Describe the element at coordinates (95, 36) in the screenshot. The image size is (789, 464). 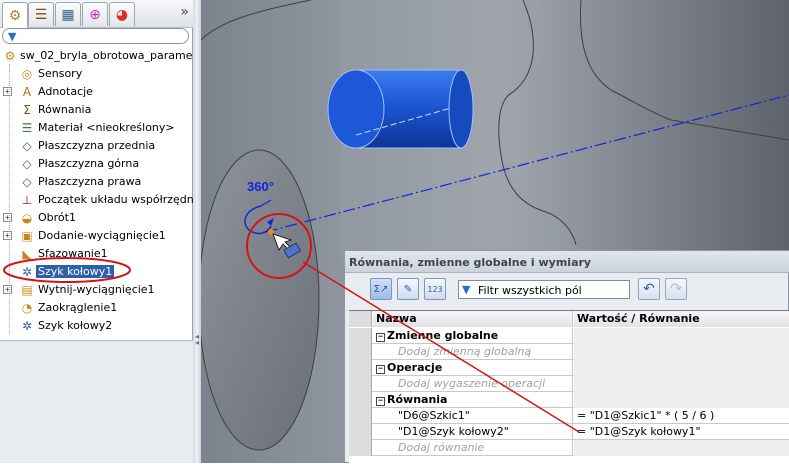
I see `tree-filter-input: ▼` at that location.